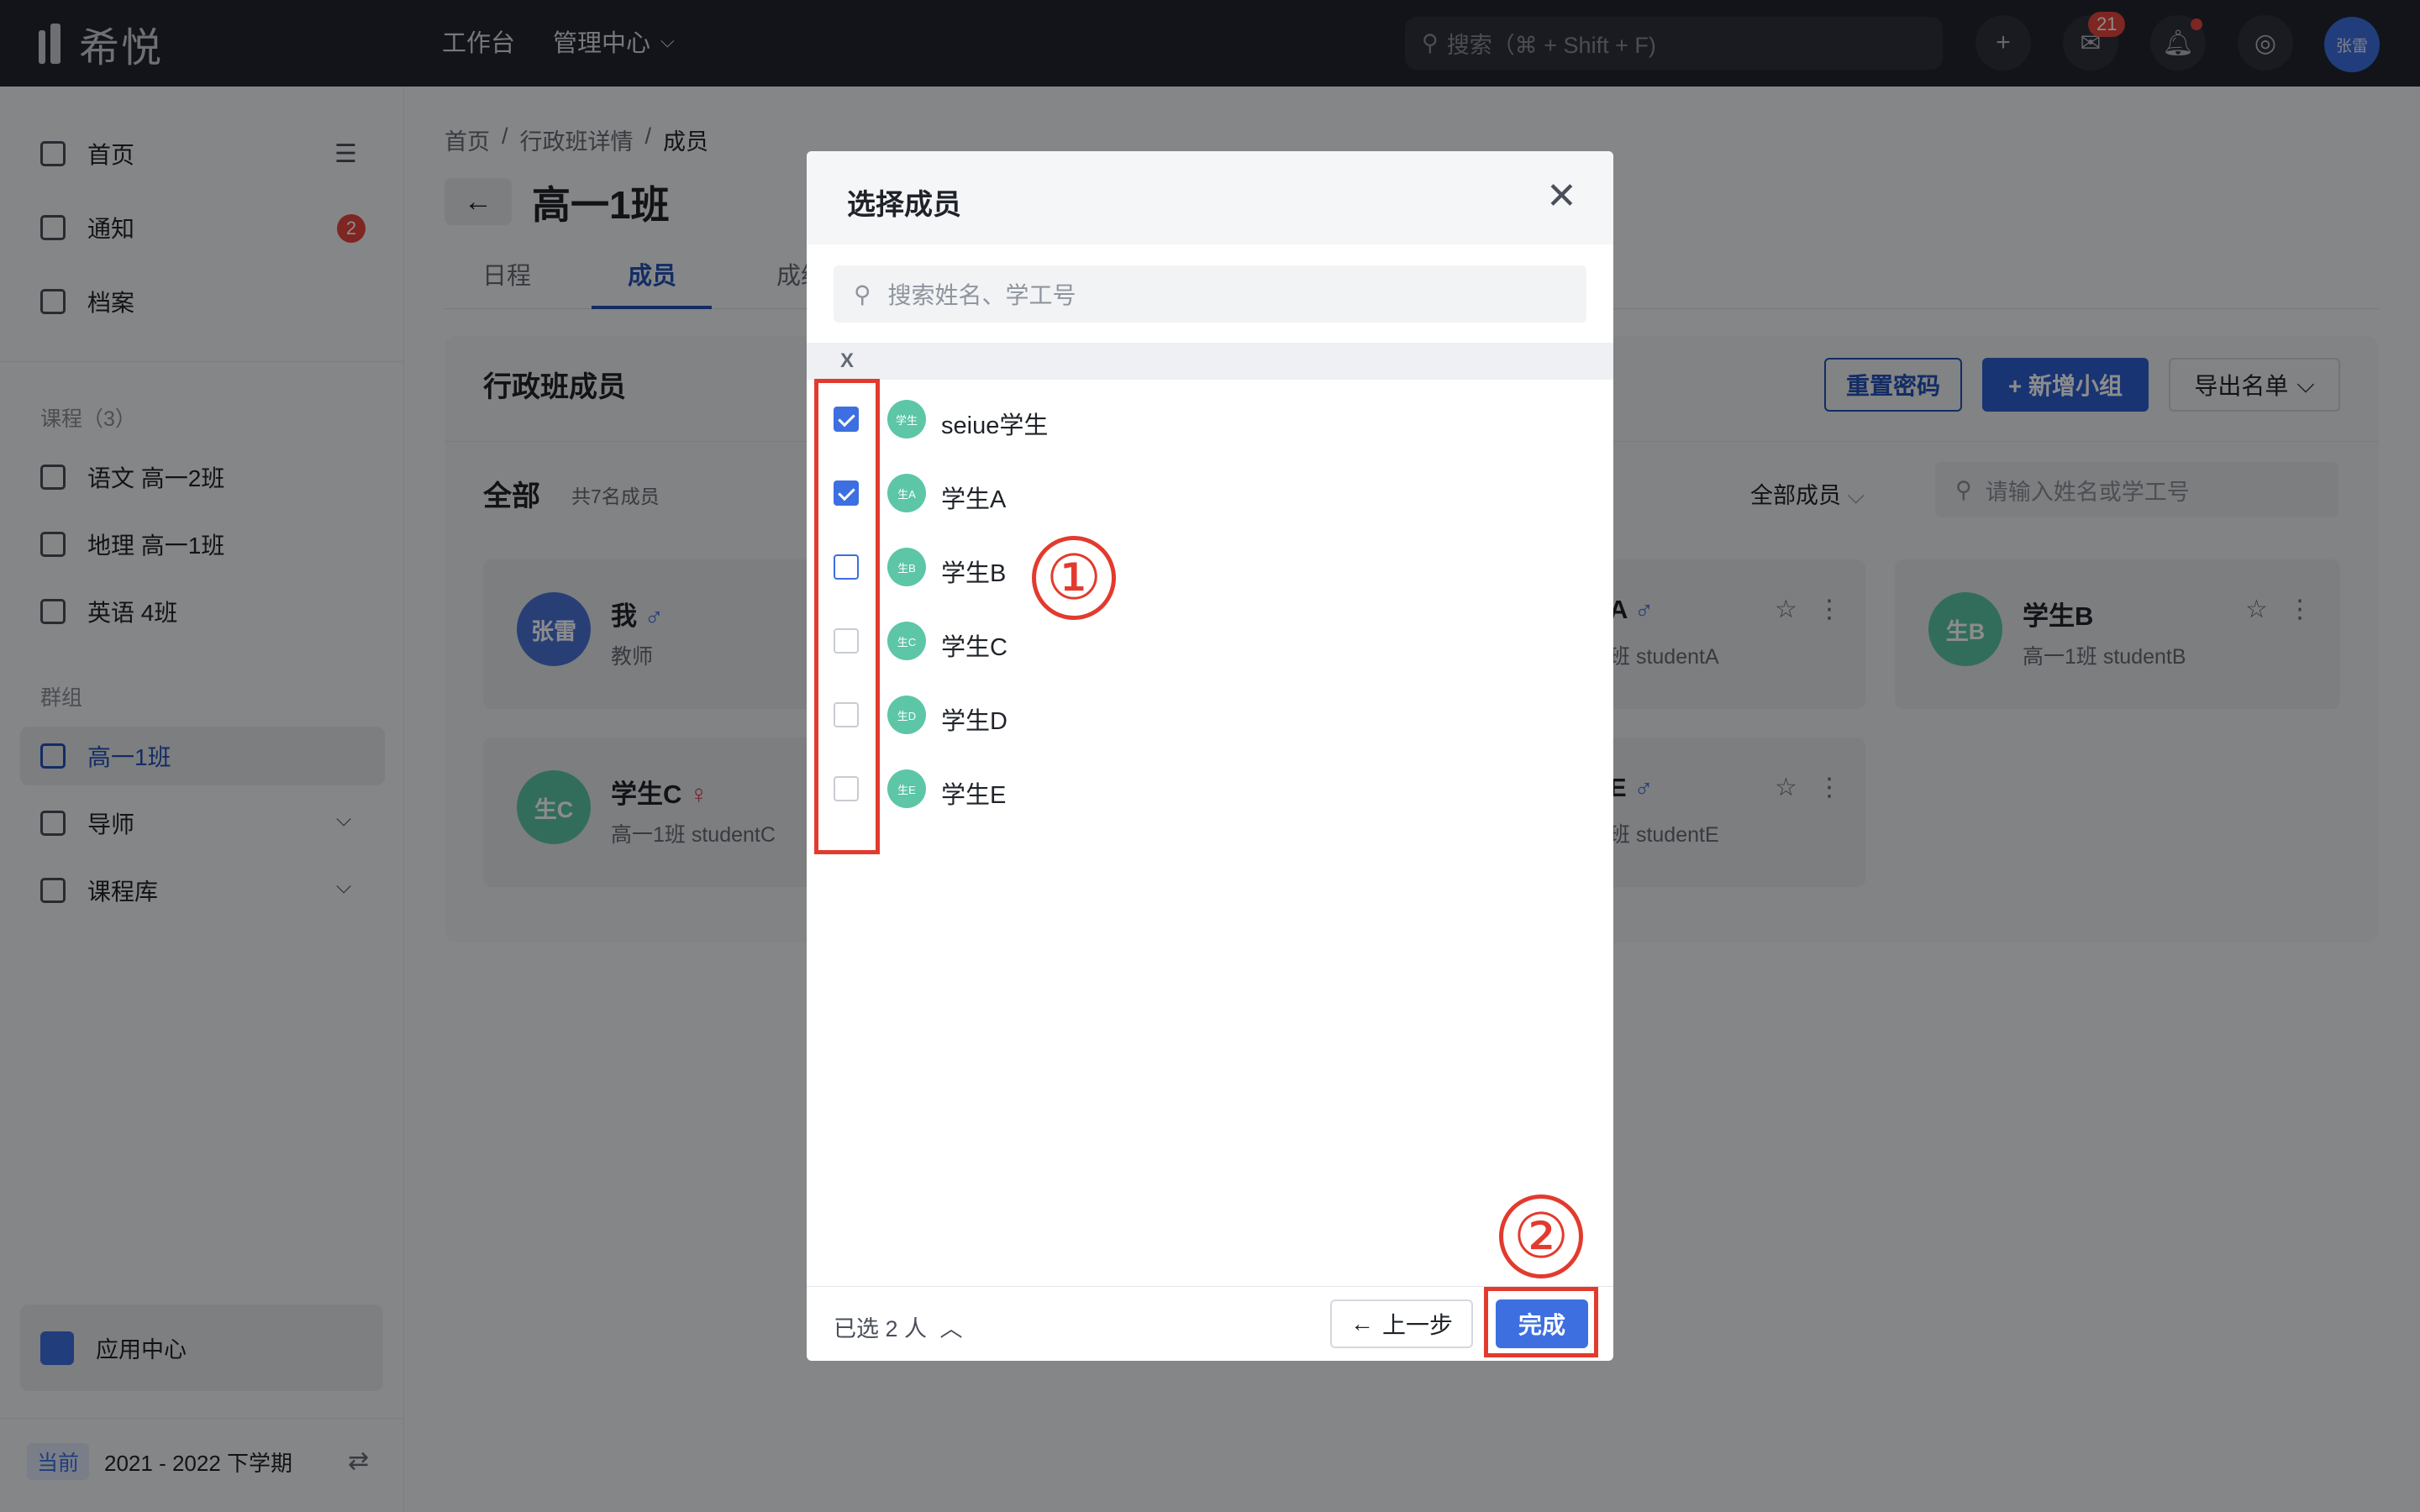 This screenshot has height=1512, width=2420. I want to click on alpha-group-header, so click(1210, 361).